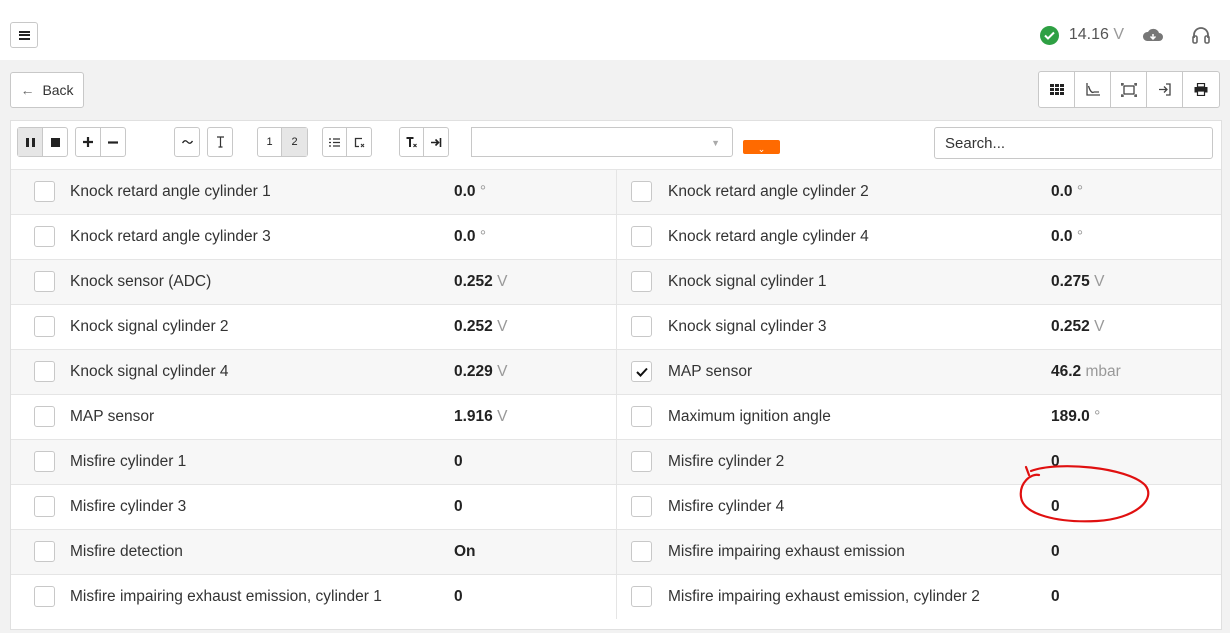 The width and height of the screenshot is (1230, 633). Describe the element at coordinates (918, 552) in the screenshot. I see `parameter-cell: Misfire impairing exhaust emission 0` at that location.